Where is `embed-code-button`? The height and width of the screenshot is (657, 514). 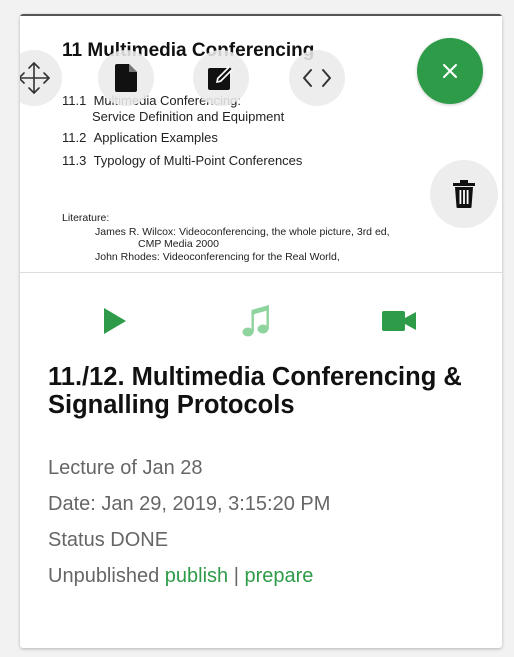 embed-code-button is located at coordinates (317, 78).